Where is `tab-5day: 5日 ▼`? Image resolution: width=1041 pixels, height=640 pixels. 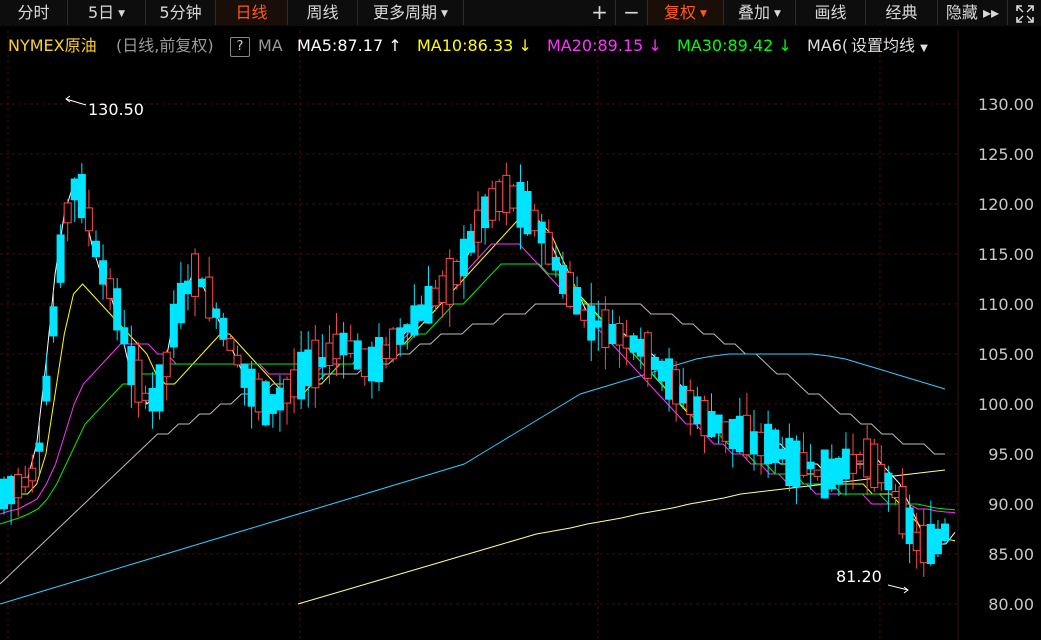
tab-5day: 5日 ▼ is located at coordinates (107, 12).